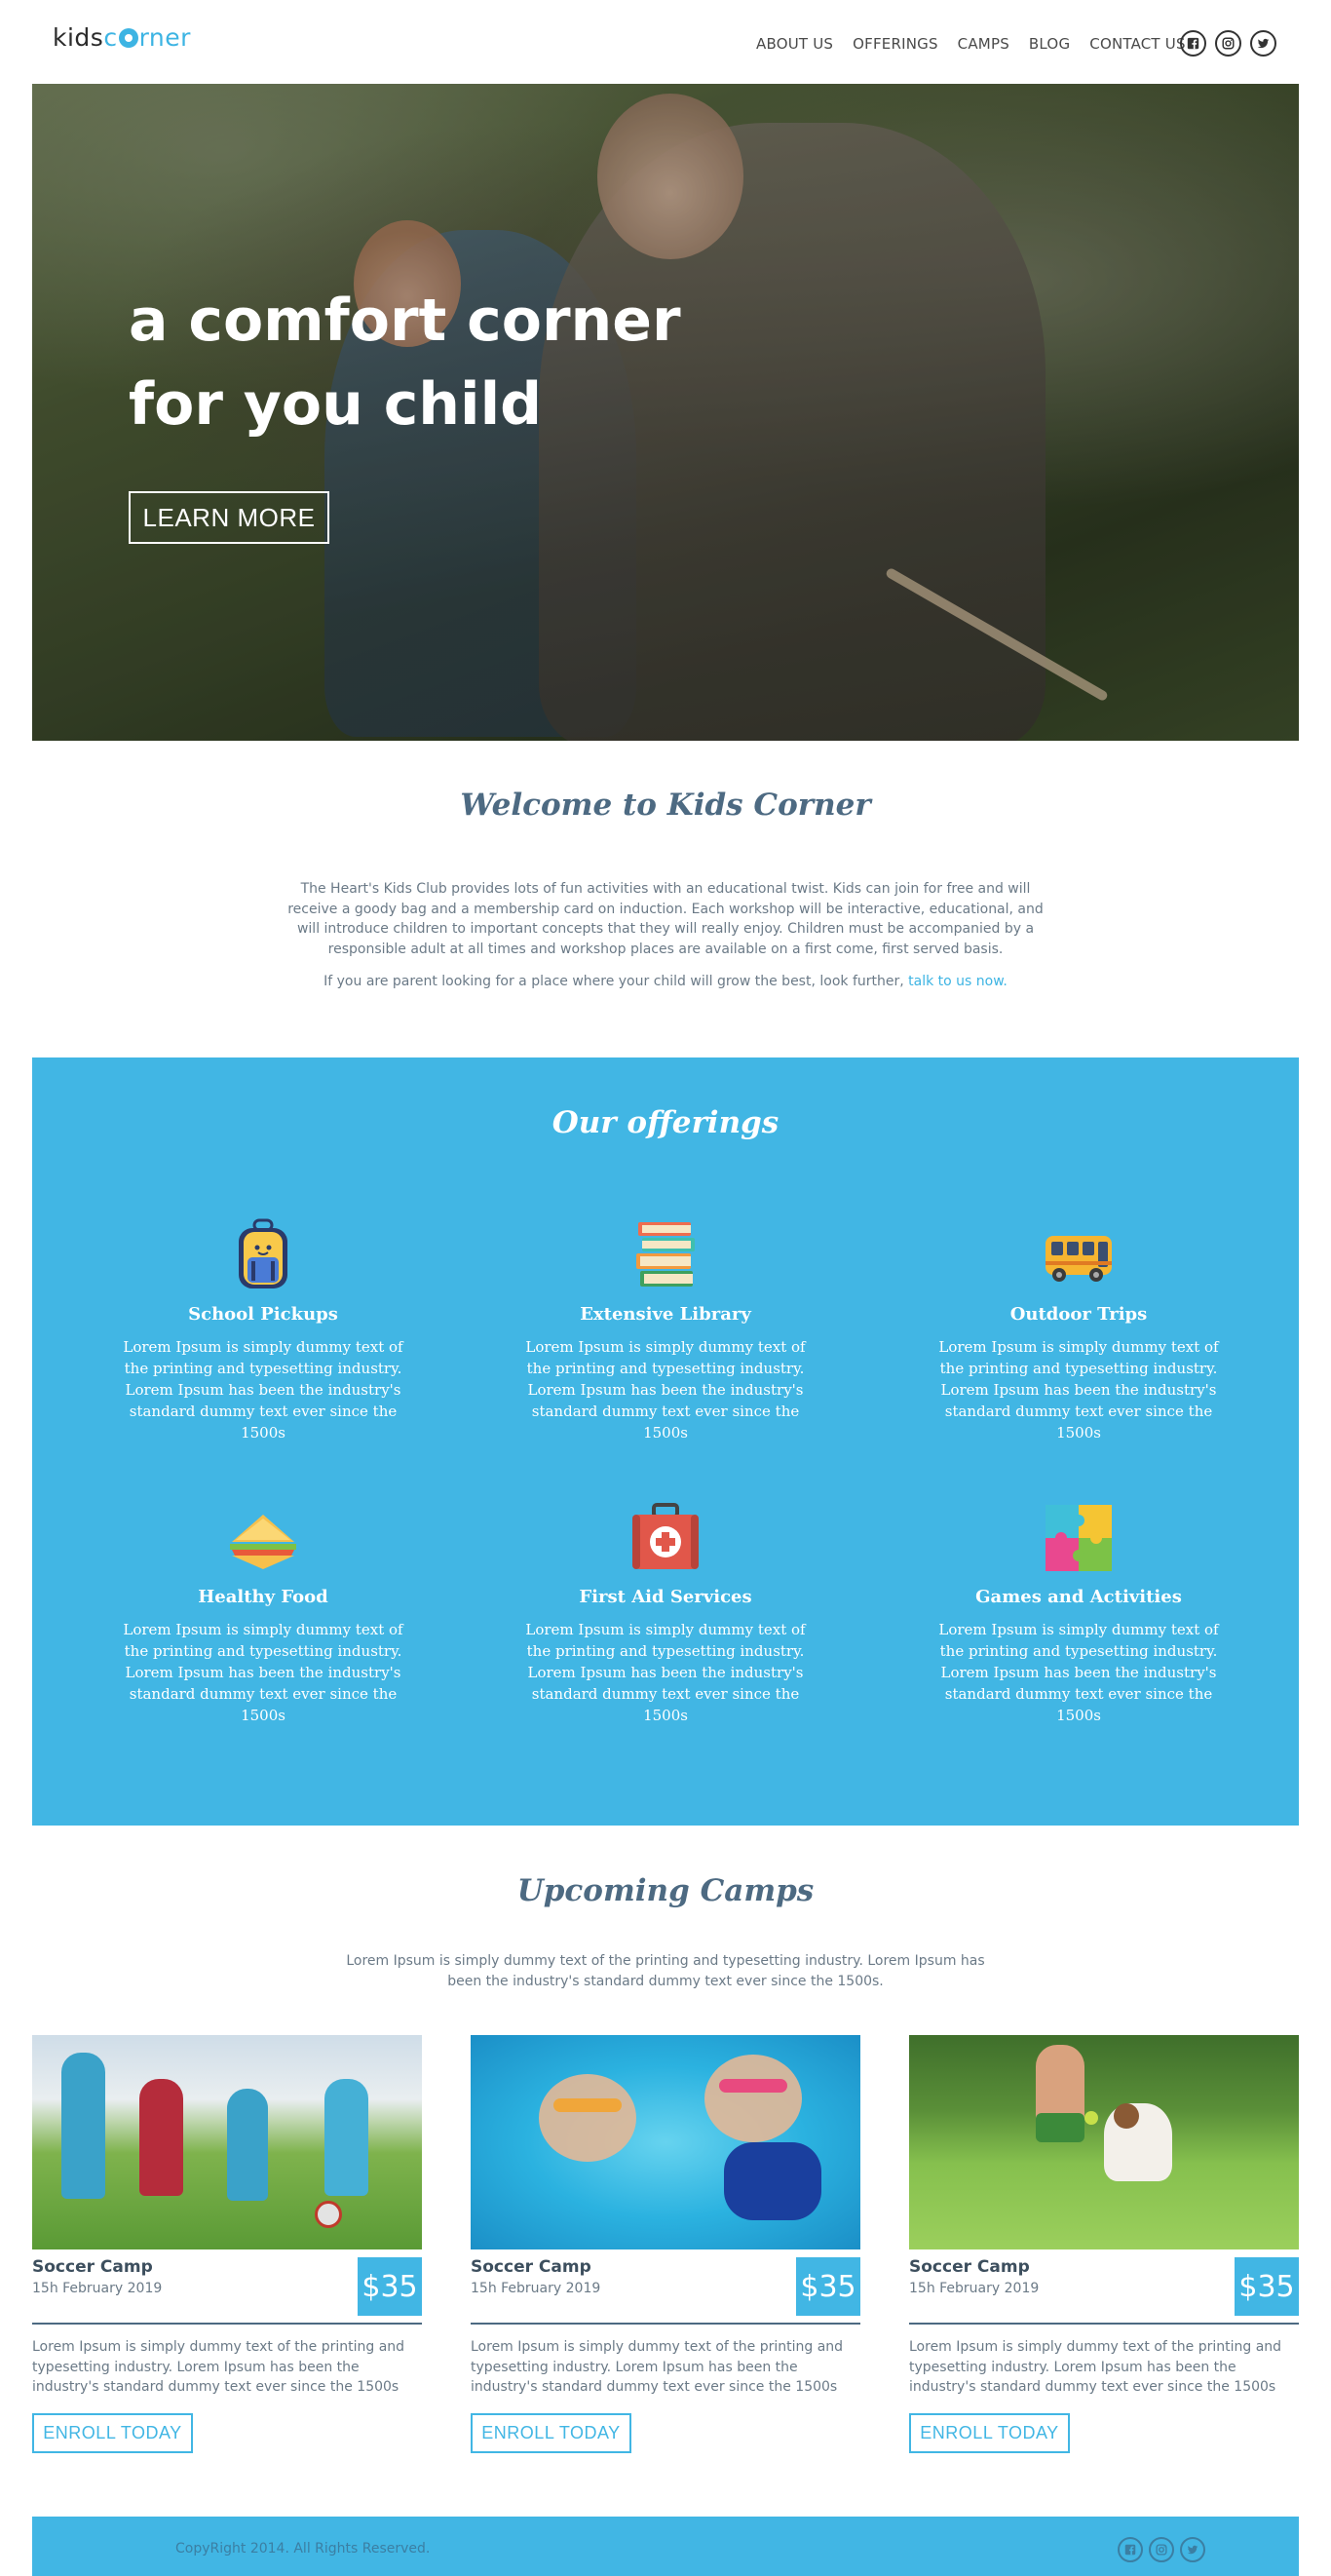  What do you see at coordinates (1078, 1597) in the screenshot?
I see `offering-title: Games and Activities` at bounding box center [1078, 1597].